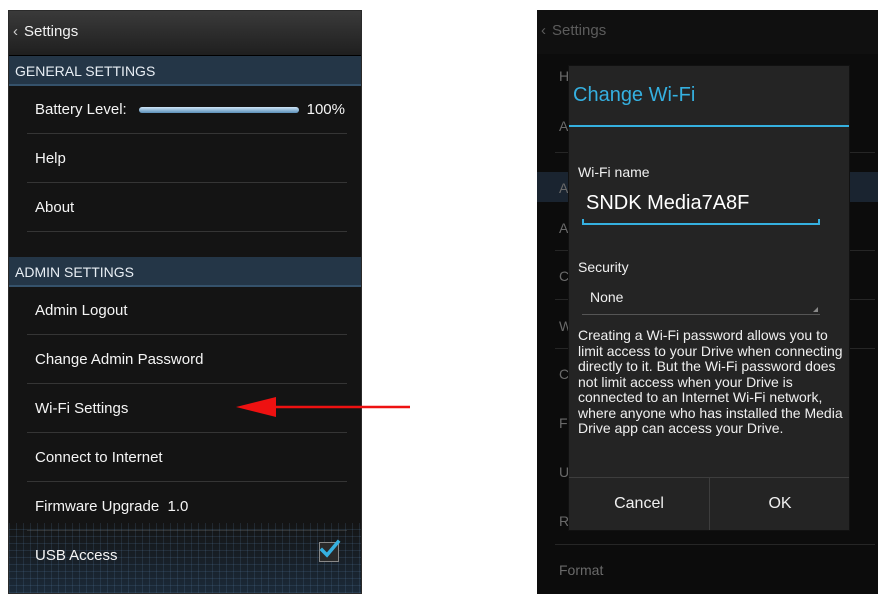 The width and height of the screenshot is (878, 594). I want to click on dialog-button-bar: Cancel OK, so click(709, 503).